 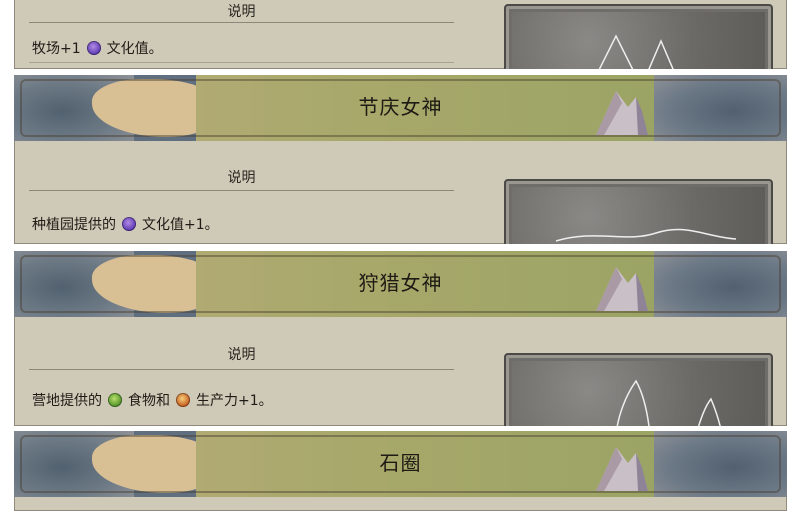 I want to click on title-banner: 狩猎女神, so click(x=400, y=284).